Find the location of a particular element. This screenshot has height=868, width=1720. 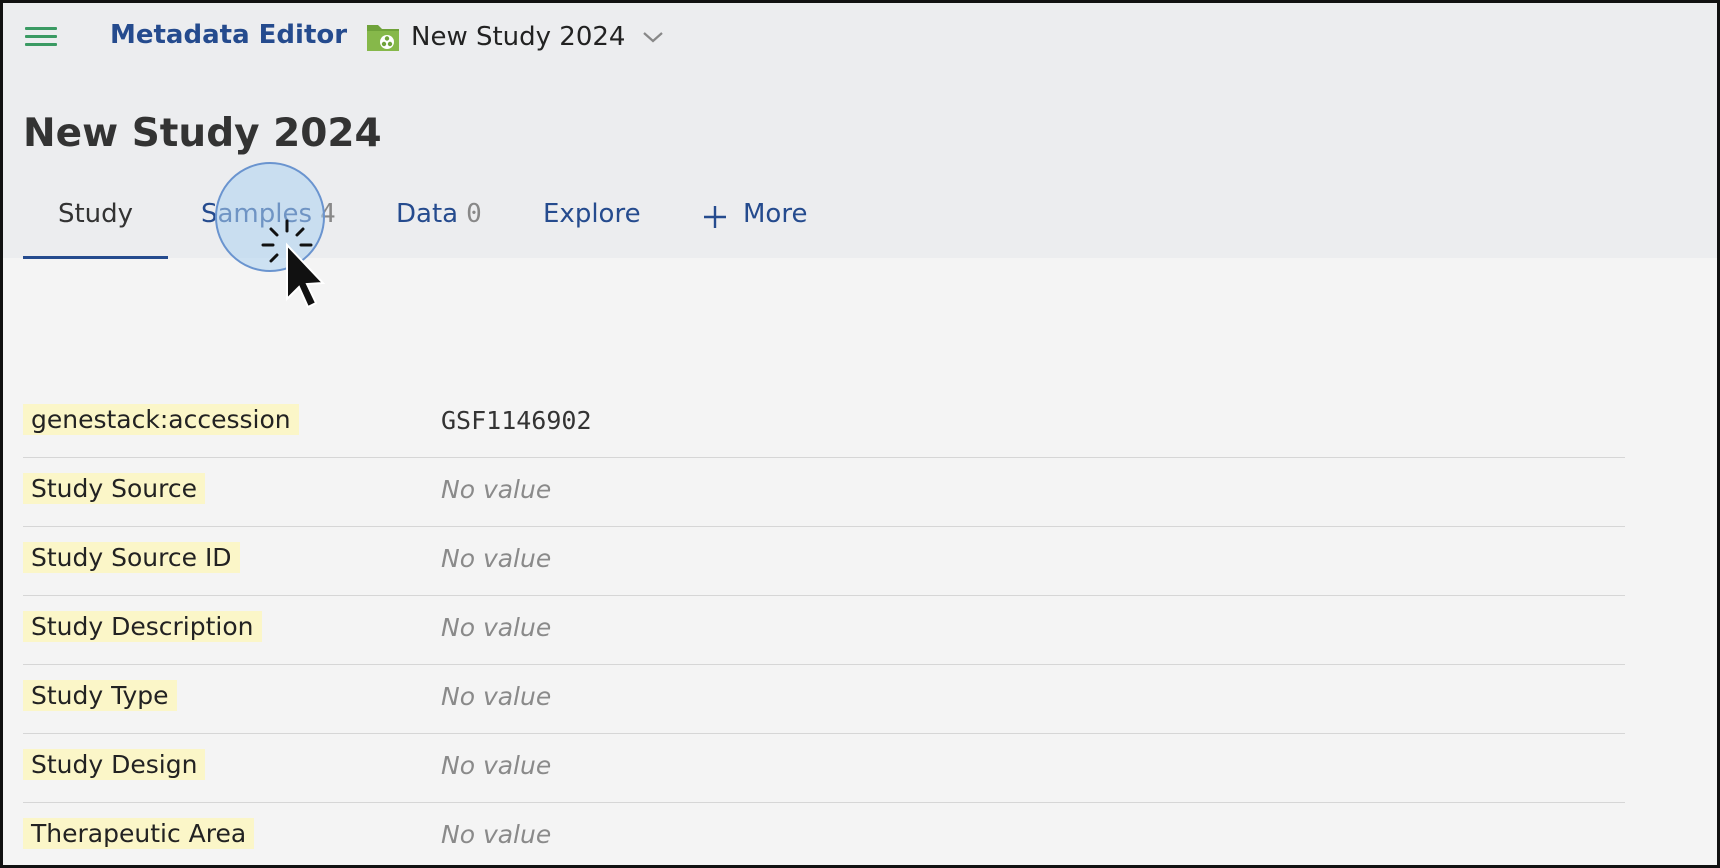

study-folder-icon is located at coordinates (383, 38).